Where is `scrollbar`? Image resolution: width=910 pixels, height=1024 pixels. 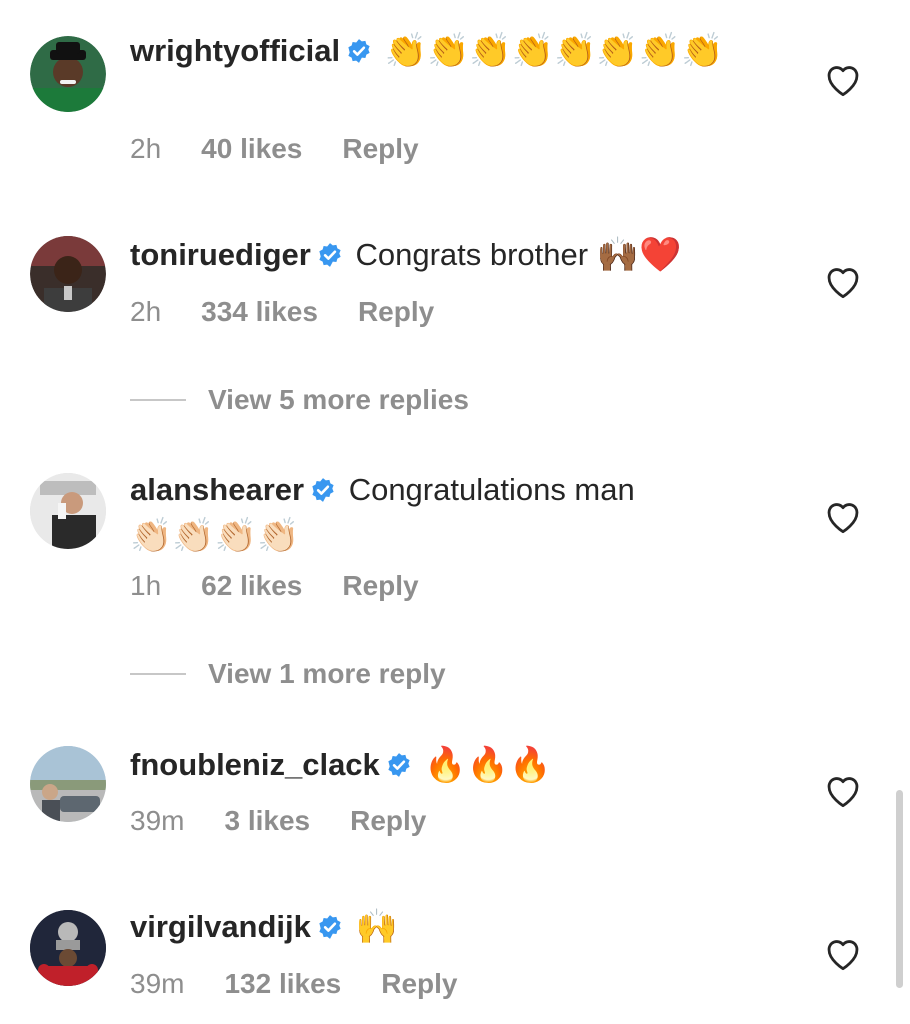
scrollbar is located at coordinates (899, 889).